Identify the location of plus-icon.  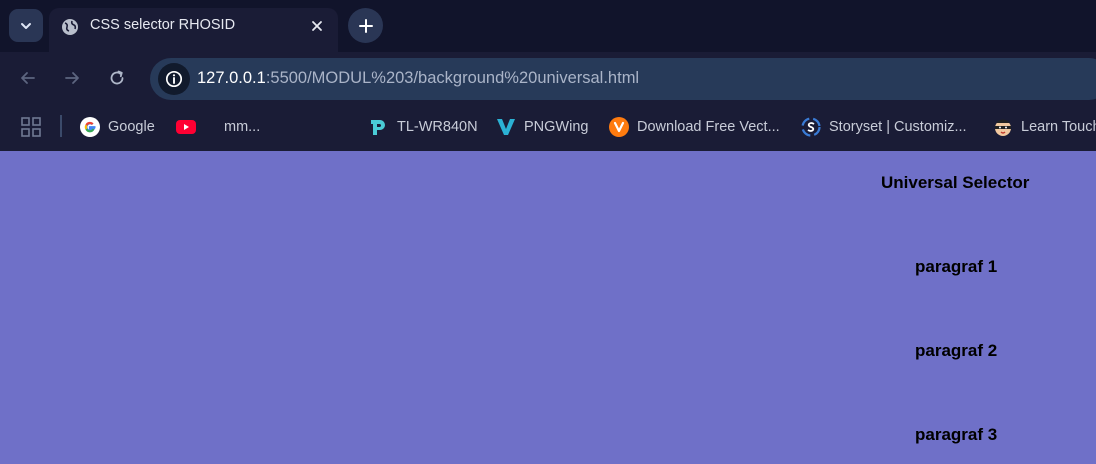
(365, 25).